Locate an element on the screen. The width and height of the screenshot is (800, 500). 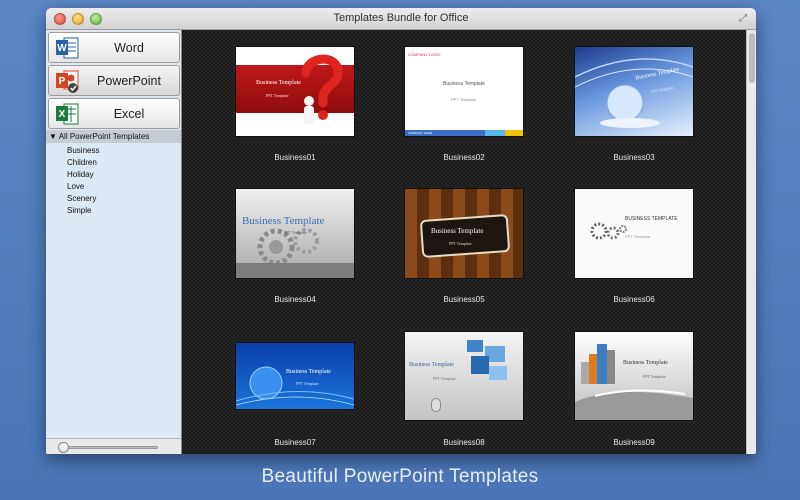
template-label-business04: Business04 is located at coordinates (295, 299).